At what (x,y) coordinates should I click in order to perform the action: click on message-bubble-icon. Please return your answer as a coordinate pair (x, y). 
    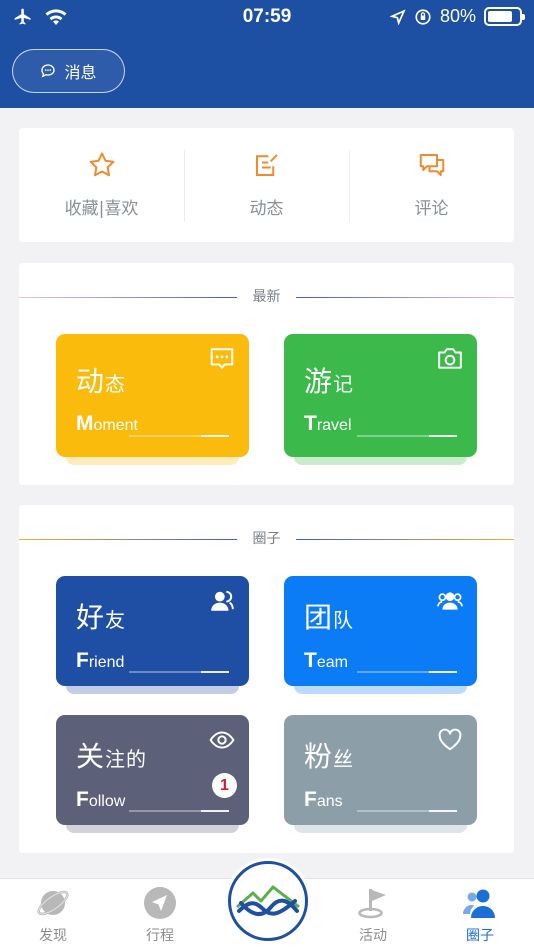
    Looking at the image, I should click on (48, 71).